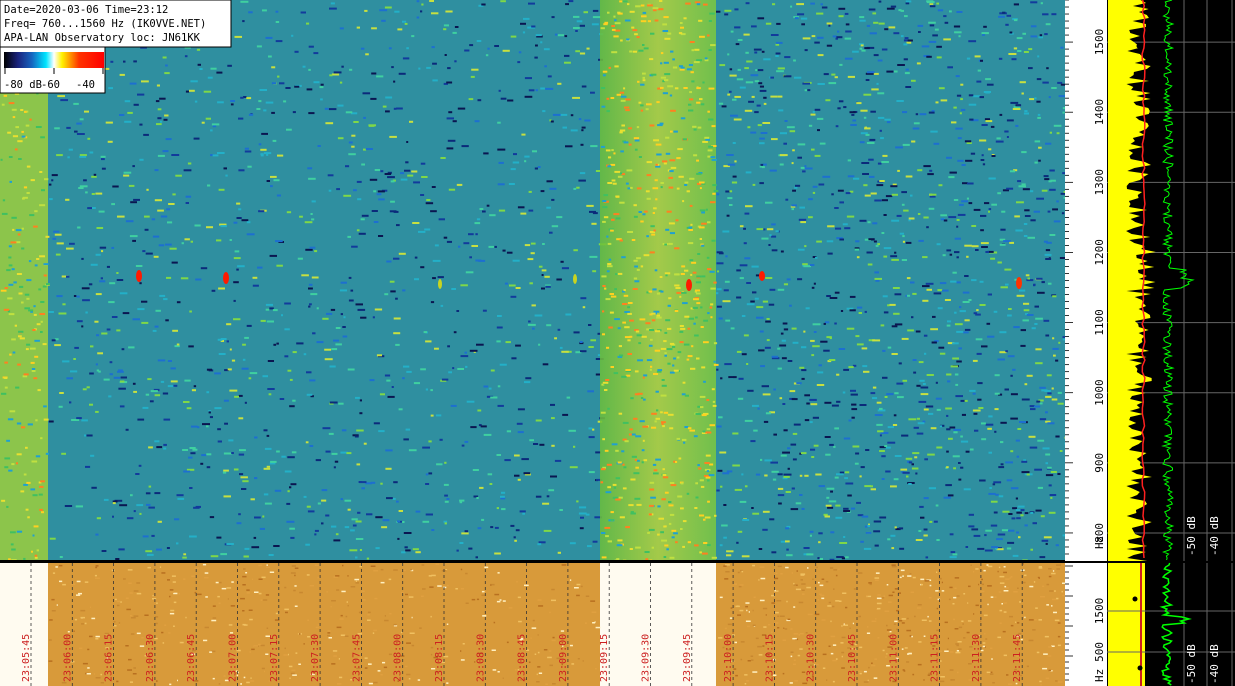 The height and width of the screenshot is (686, 1235). Describe the element at coordinates (139, 276) in the screenshot. I see `echo-dot` at that location.